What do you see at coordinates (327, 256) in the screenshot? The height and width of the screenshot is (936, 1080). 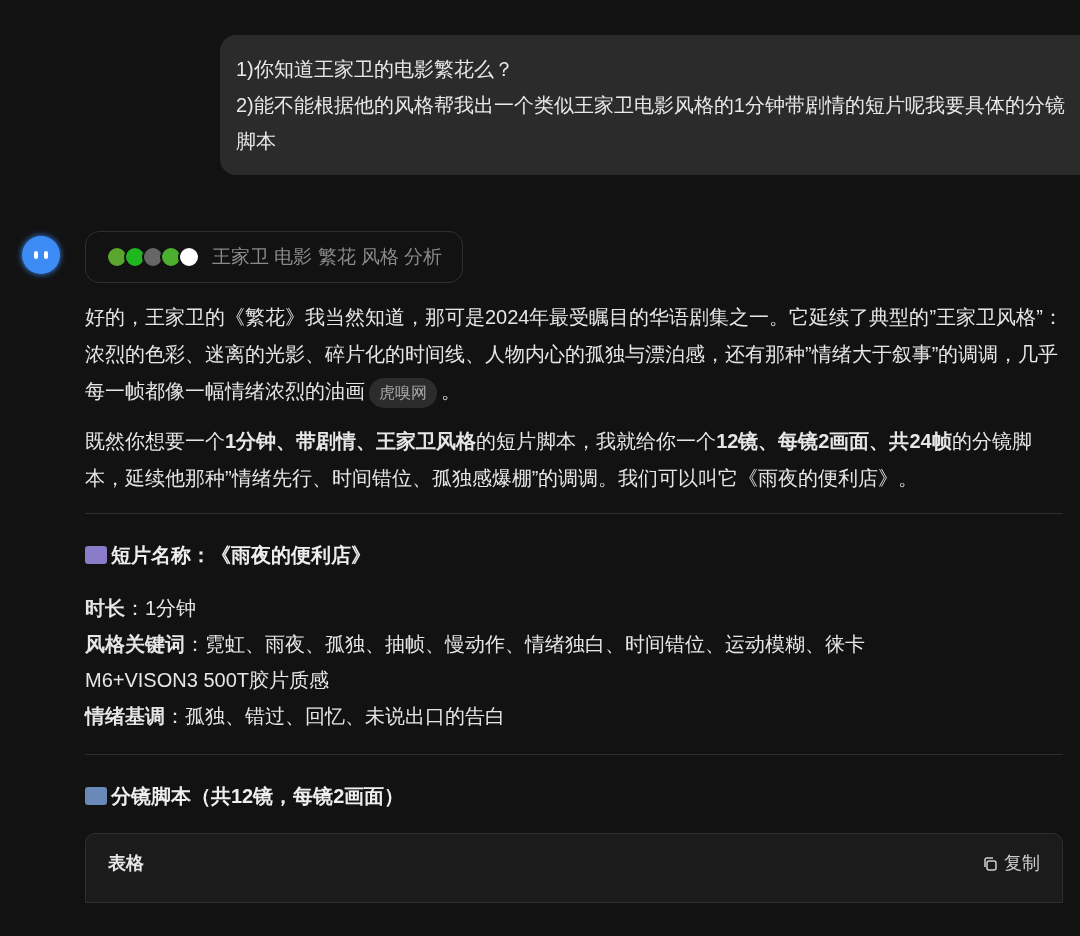 I see `search-query: 王家卫 电影 繁花 风格 分析` at bounding box center [327, 256].